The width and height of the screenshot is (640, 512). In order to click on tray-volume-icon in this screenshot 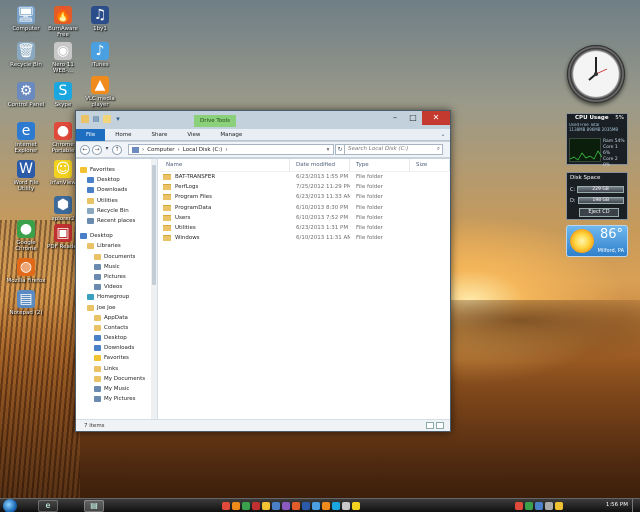, I will do `click(549, 506)`.